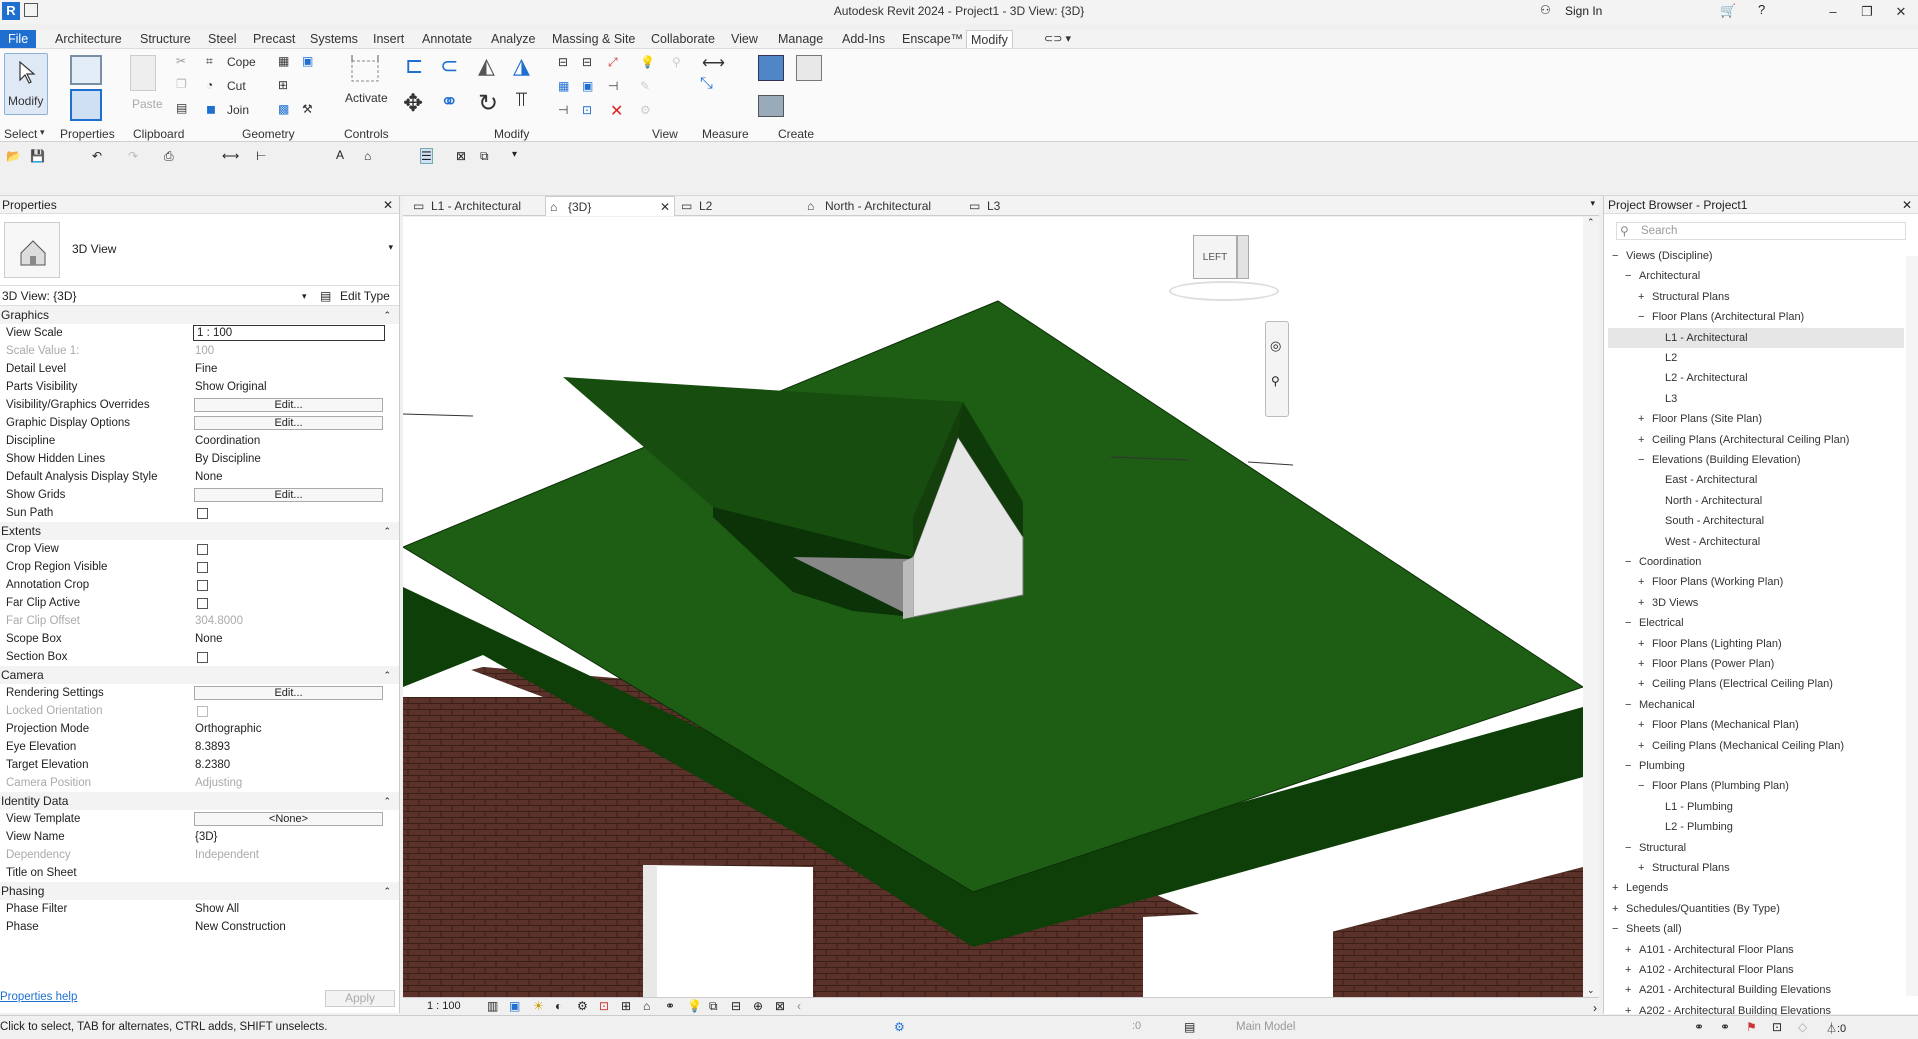 Image resolution: width=1918 pixels, height=1039 pixels. I want to click on join-icon: ◼, so click(211, 109).